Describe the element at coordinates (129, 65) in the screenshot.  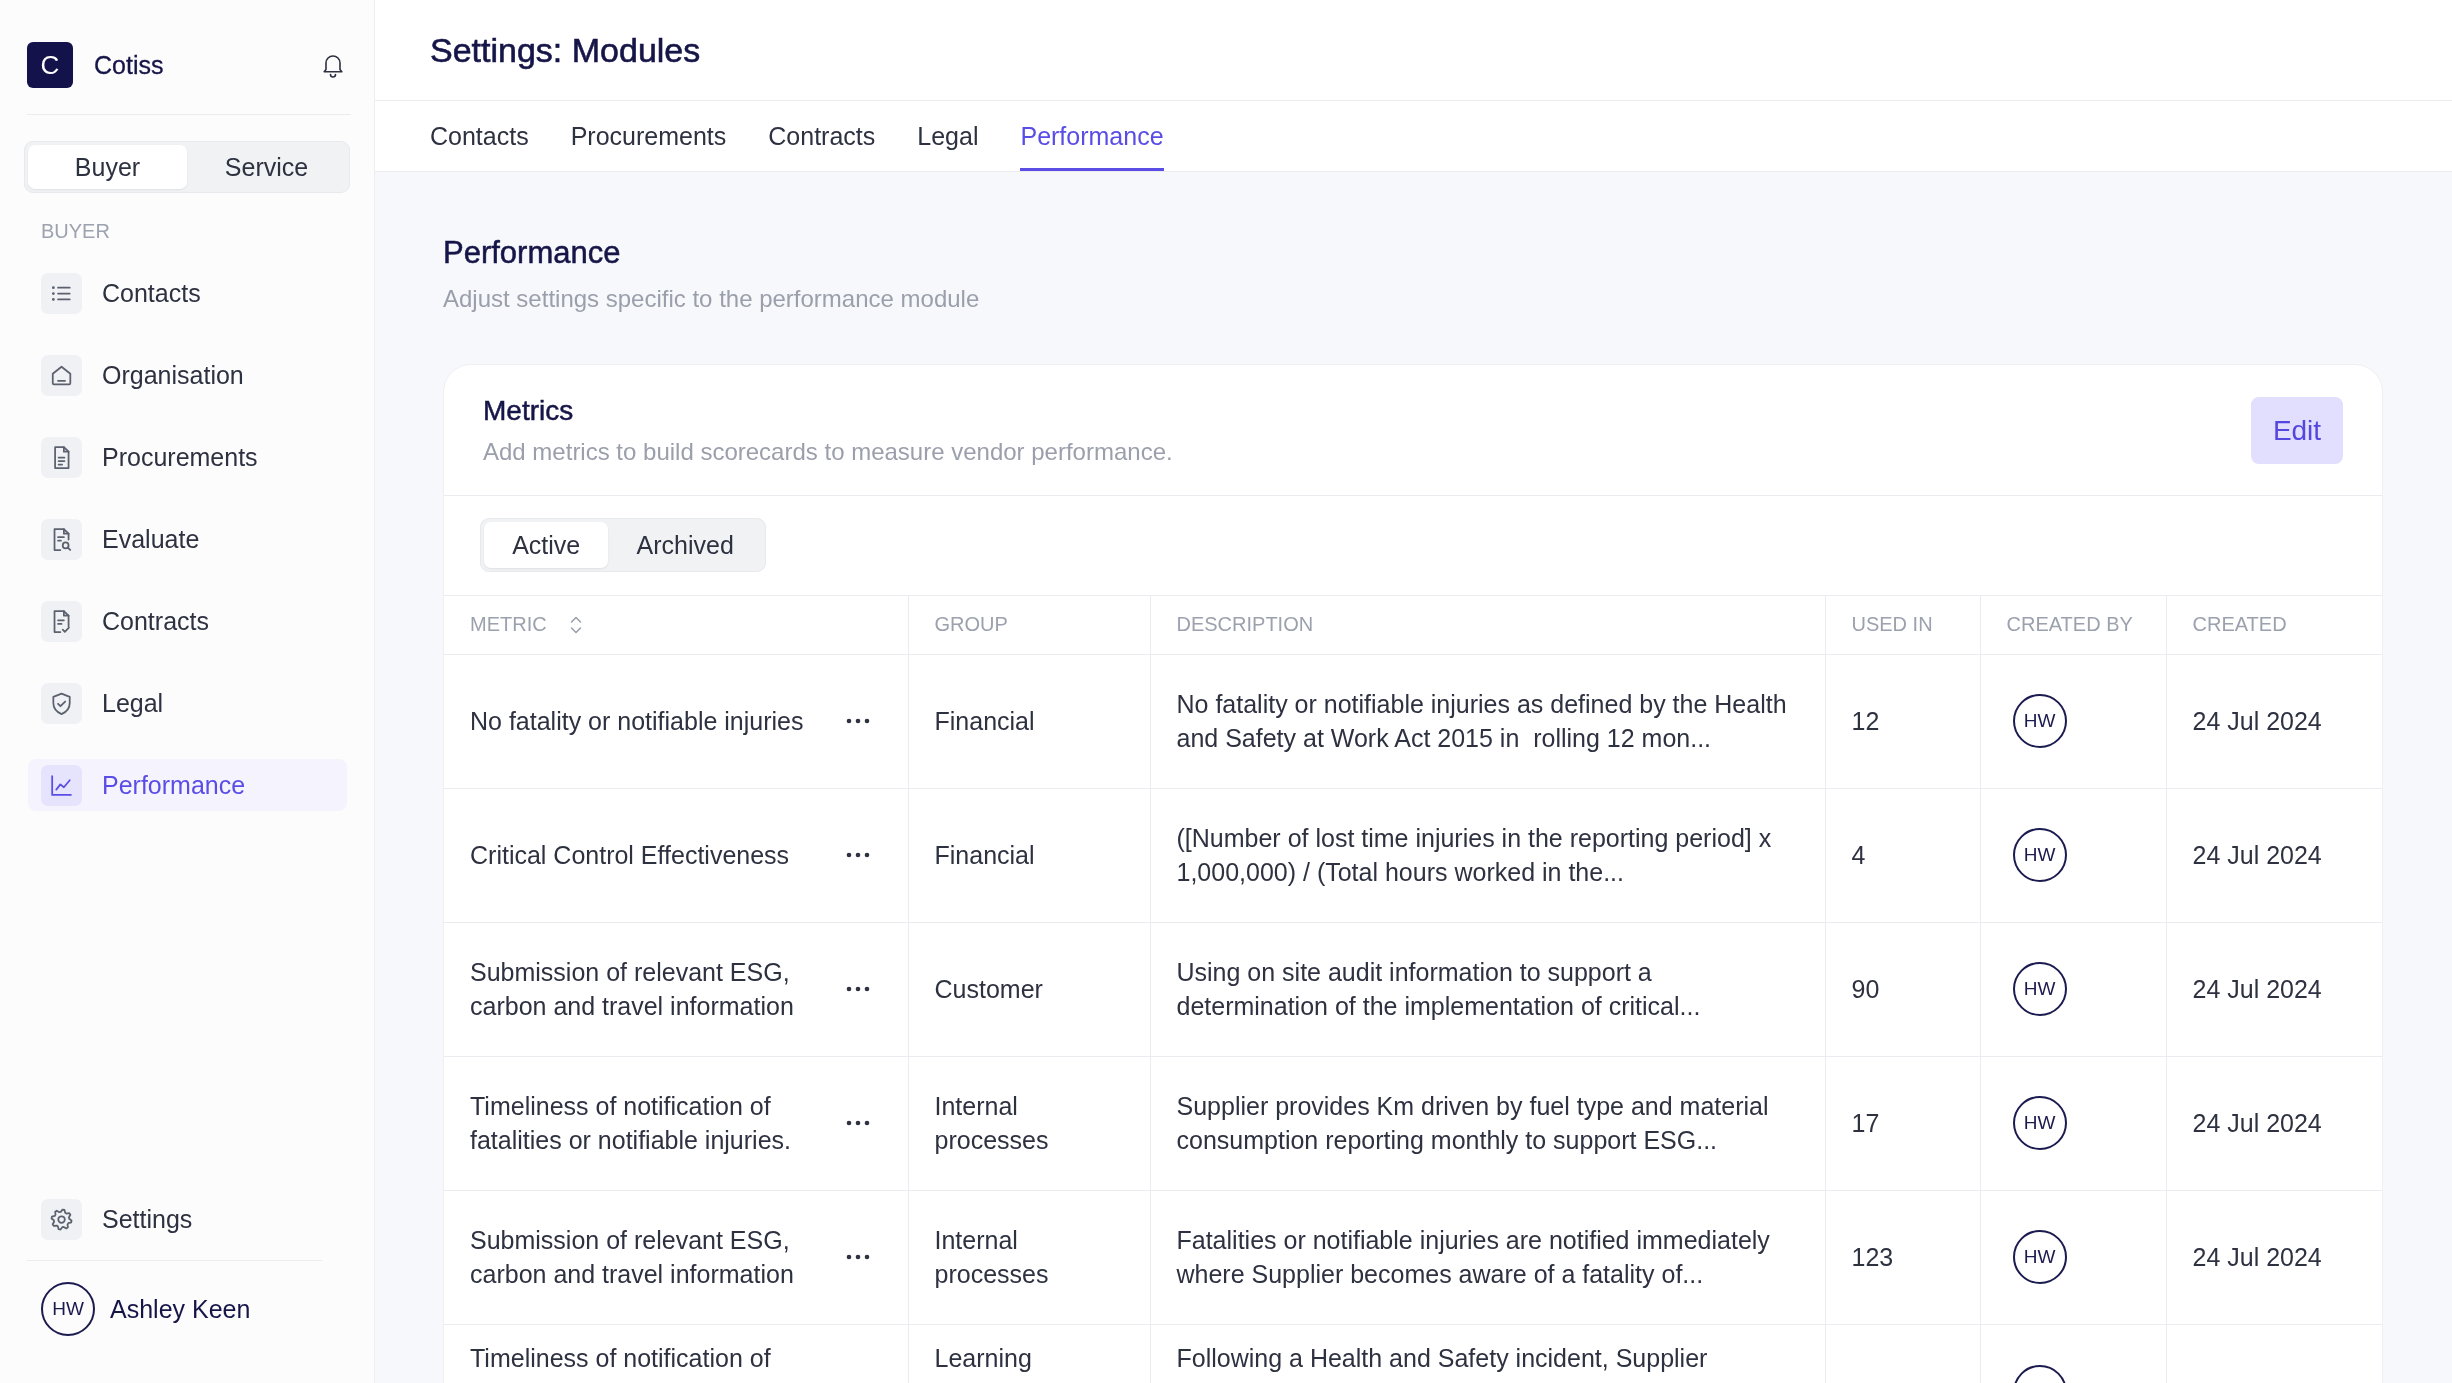
I see `brand-name: Cotiss` at that location.